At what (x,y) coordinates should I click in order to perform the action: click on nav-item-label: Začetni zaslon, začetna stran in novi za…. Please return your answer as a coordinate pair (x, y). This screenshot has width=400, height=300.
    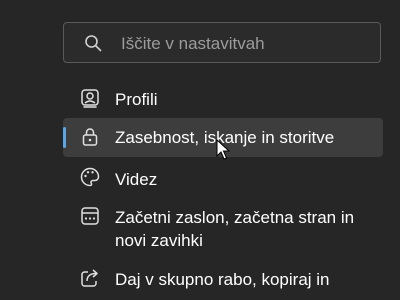
    Looking at the image, I should click on (235, 229).